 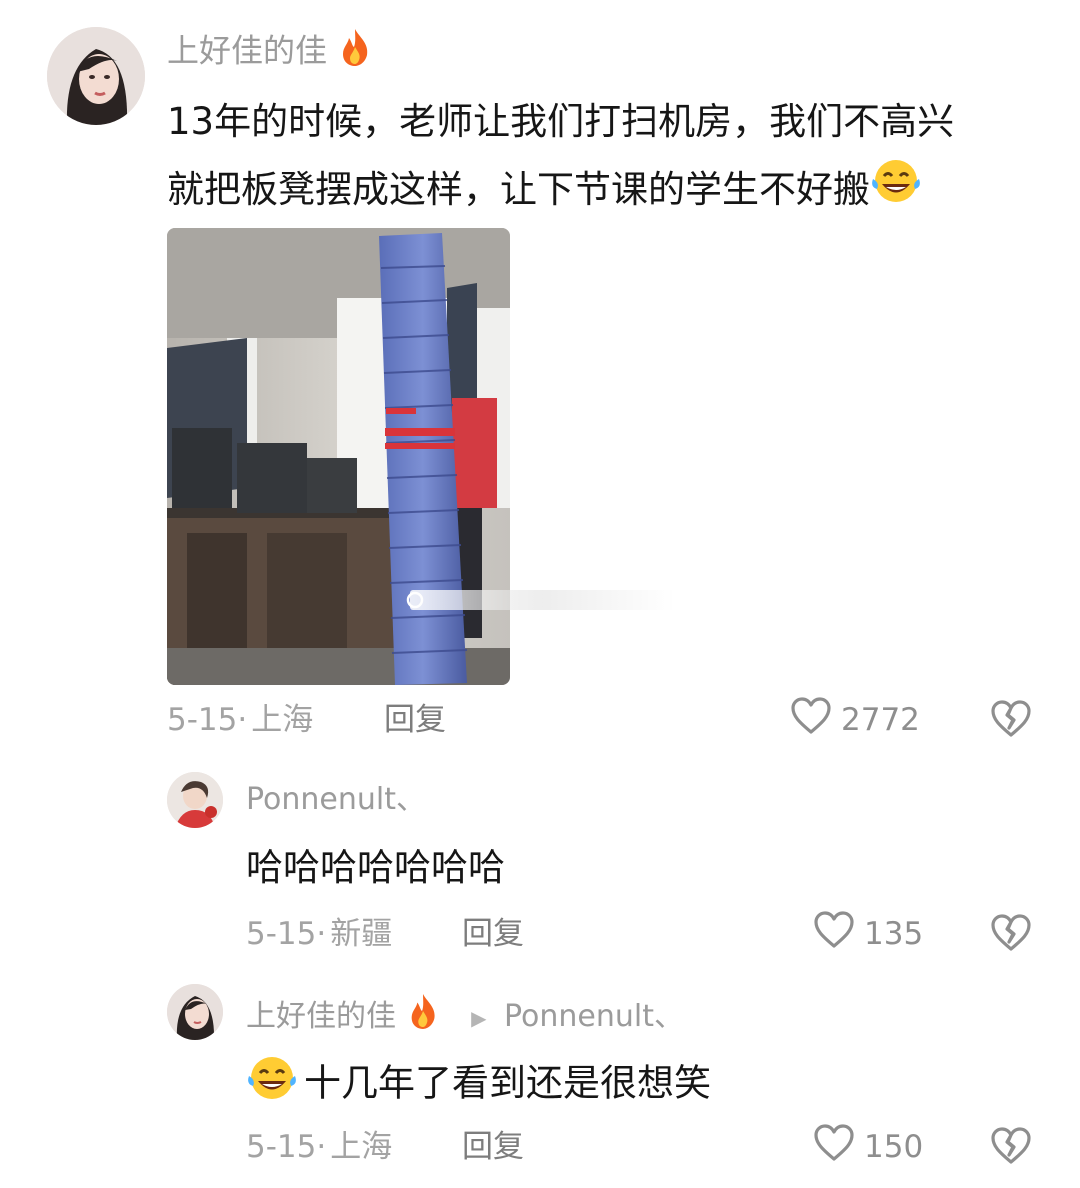 I want to click on comment-text-line: 就把板凳摆成这样，让下节课的学生不好搬, so click(x=560, y=191).